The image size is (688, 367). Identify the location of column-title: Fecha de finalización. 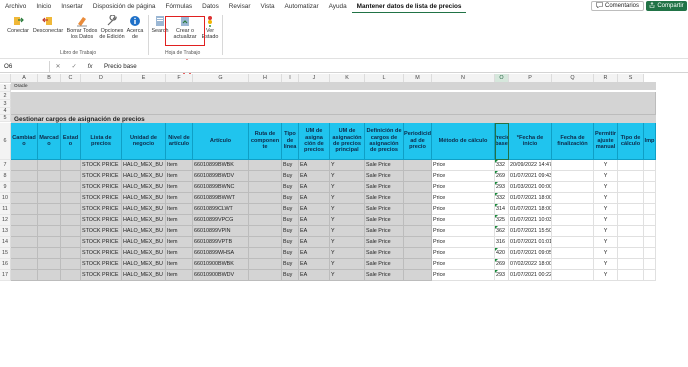
(573, 141).